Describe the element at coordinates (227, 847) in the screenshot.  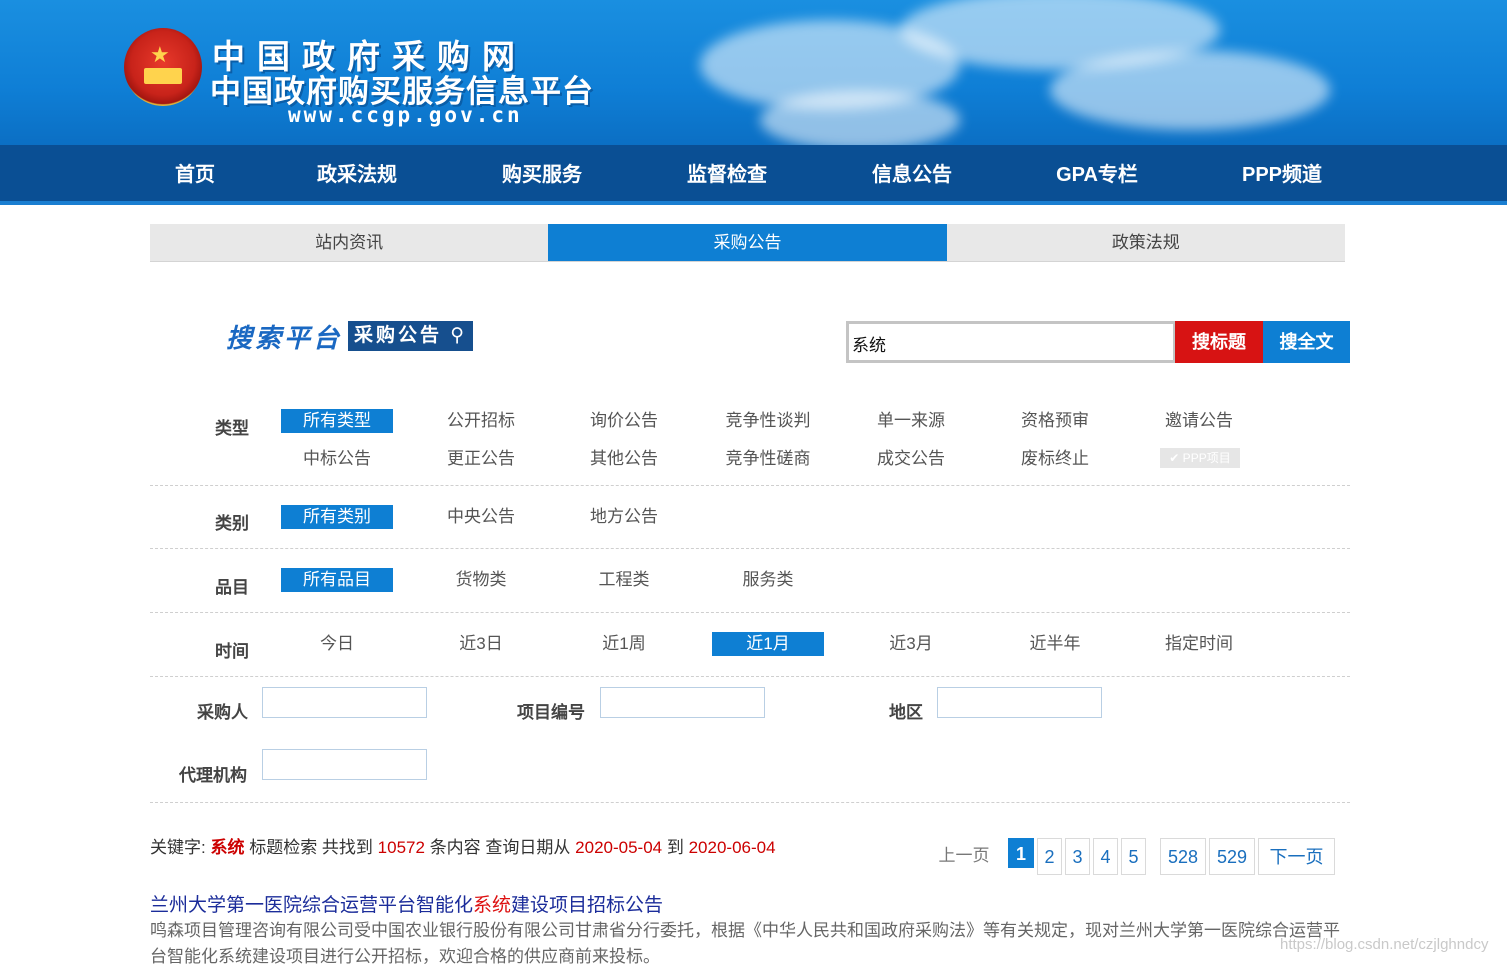
I see `result-keyword: 系统` at that location.